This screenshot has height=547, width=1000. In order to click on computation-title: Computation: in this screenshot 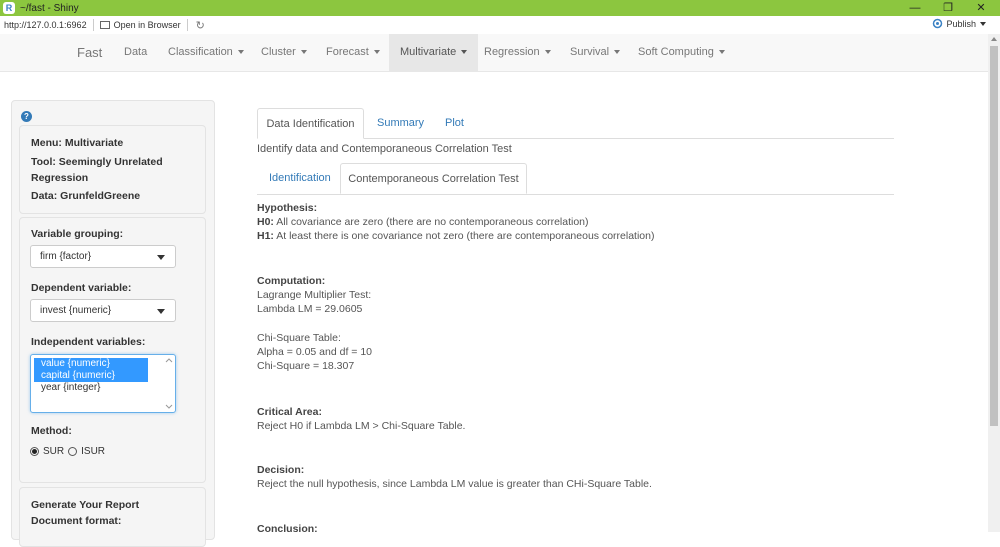, I will do `click(291, 281)`.